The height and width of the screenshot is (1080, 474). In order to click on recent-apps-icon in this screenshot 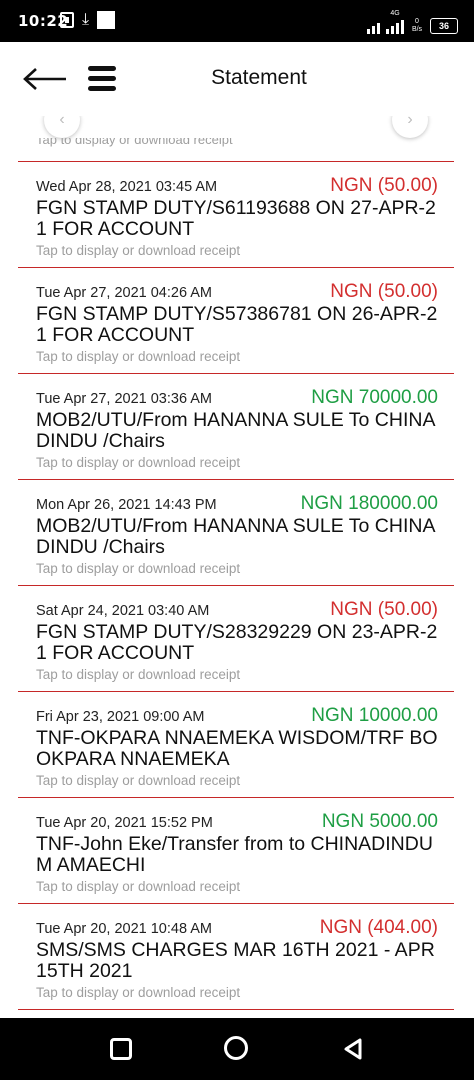, I will do `click(121, 1049)`.